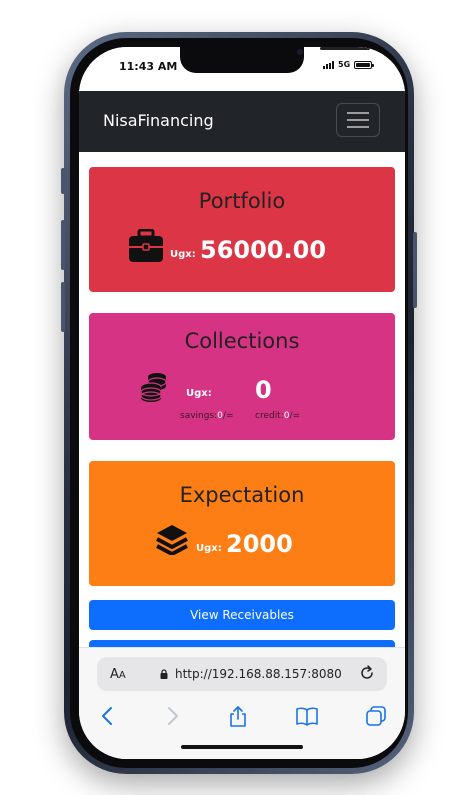  What do you see at coordinates (275, 60) in the screenshot?
I see `notch` at bounding box center [275, 60].